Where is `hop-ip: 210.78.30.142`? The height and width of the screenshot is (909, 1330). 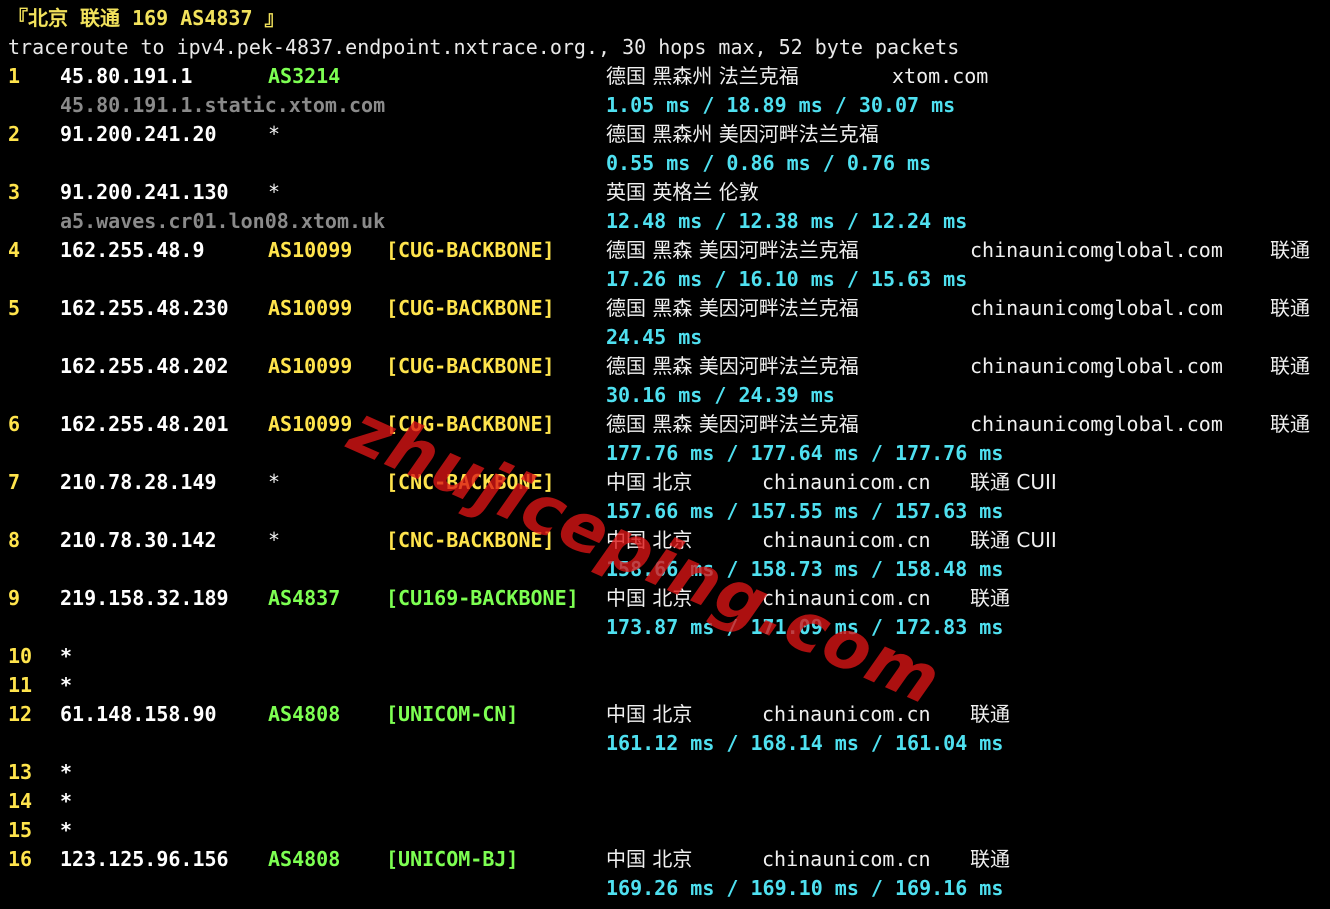
hop-ip: 210.78.30.142 is located at coordinates (138, 540).